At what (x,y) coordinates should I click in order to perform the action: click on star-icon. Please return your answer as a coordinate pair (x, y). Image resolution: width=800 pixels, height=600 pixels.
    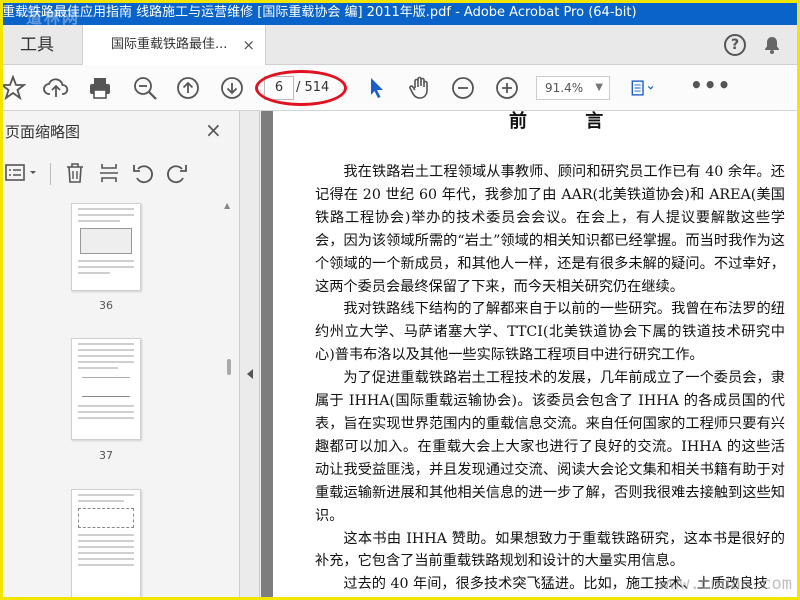
    Looking at the image, I should click on (13, 87).